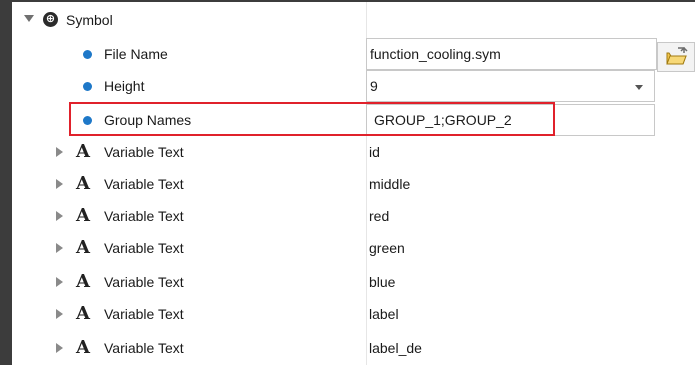  What do you see at coordinates (347, 1) in the screenshot?
I see `window-frame-top` at bounding box center [347, 1].